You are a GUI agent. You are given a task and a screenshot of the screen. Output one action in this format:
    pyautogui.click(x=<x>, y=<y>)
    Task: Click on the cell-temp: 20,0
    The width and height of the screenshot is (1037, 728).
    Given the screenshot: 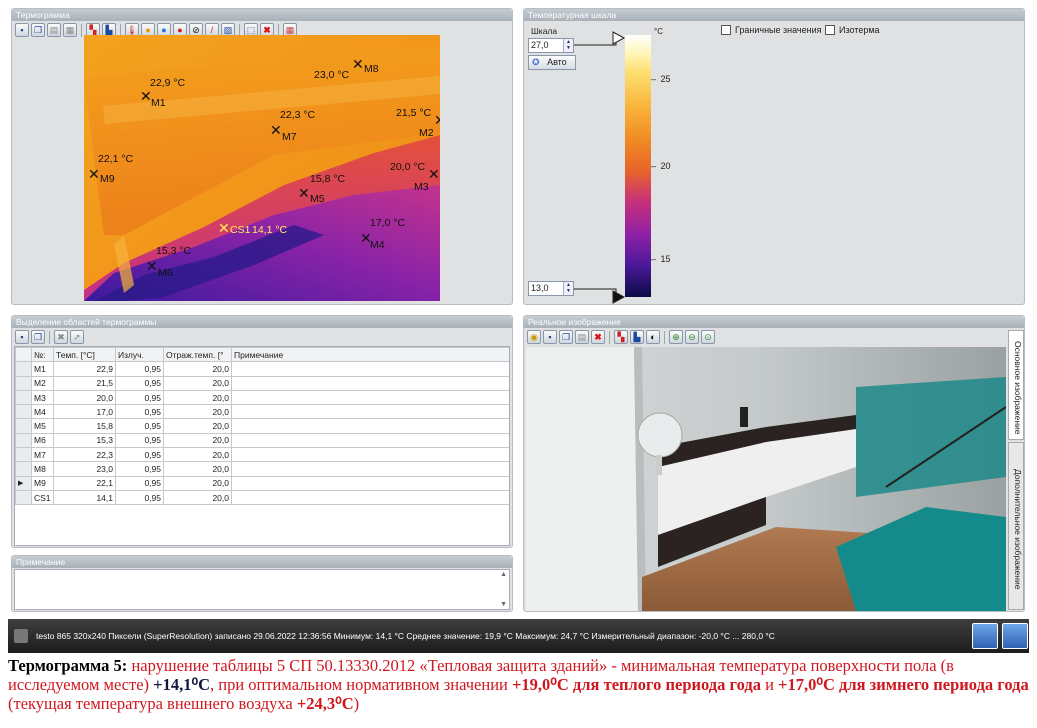 What is the action you would take?
    pyautogui.click(x=84, y=397)
    